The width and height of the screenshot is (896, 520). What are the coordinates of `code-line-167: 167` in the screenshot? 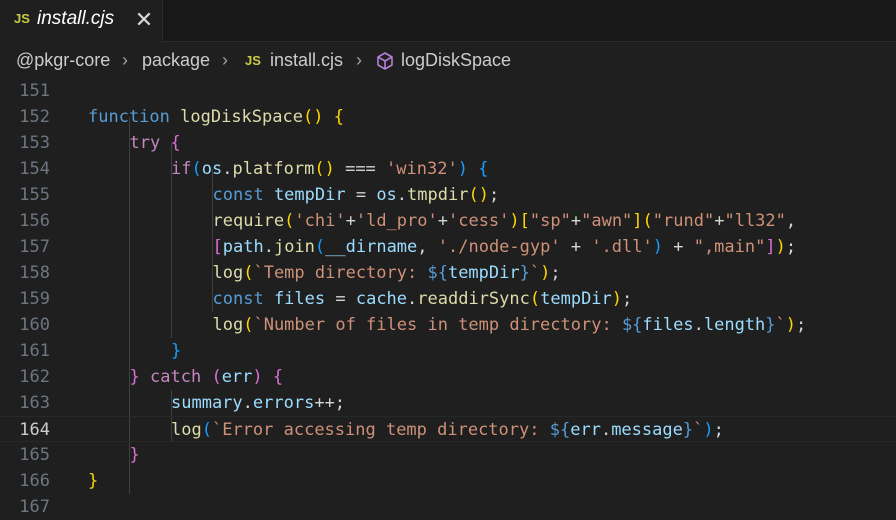 It's located at (448, 507).